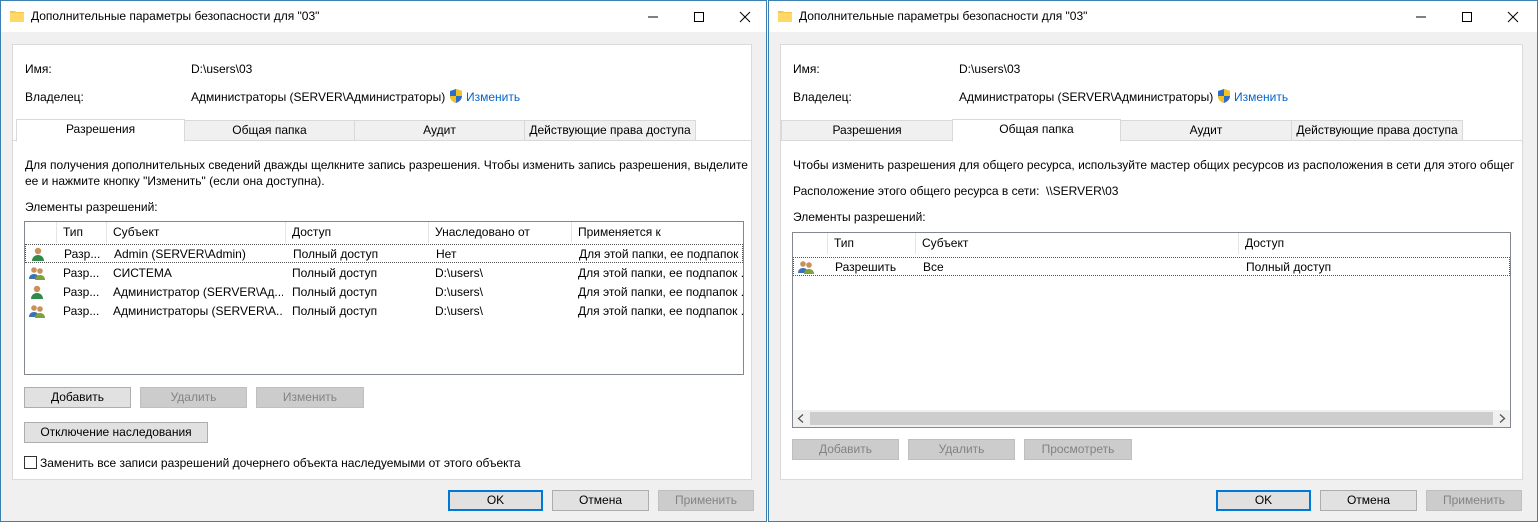  I want to click on column-header-inherited: Унаследовано от, so click(500, 232).